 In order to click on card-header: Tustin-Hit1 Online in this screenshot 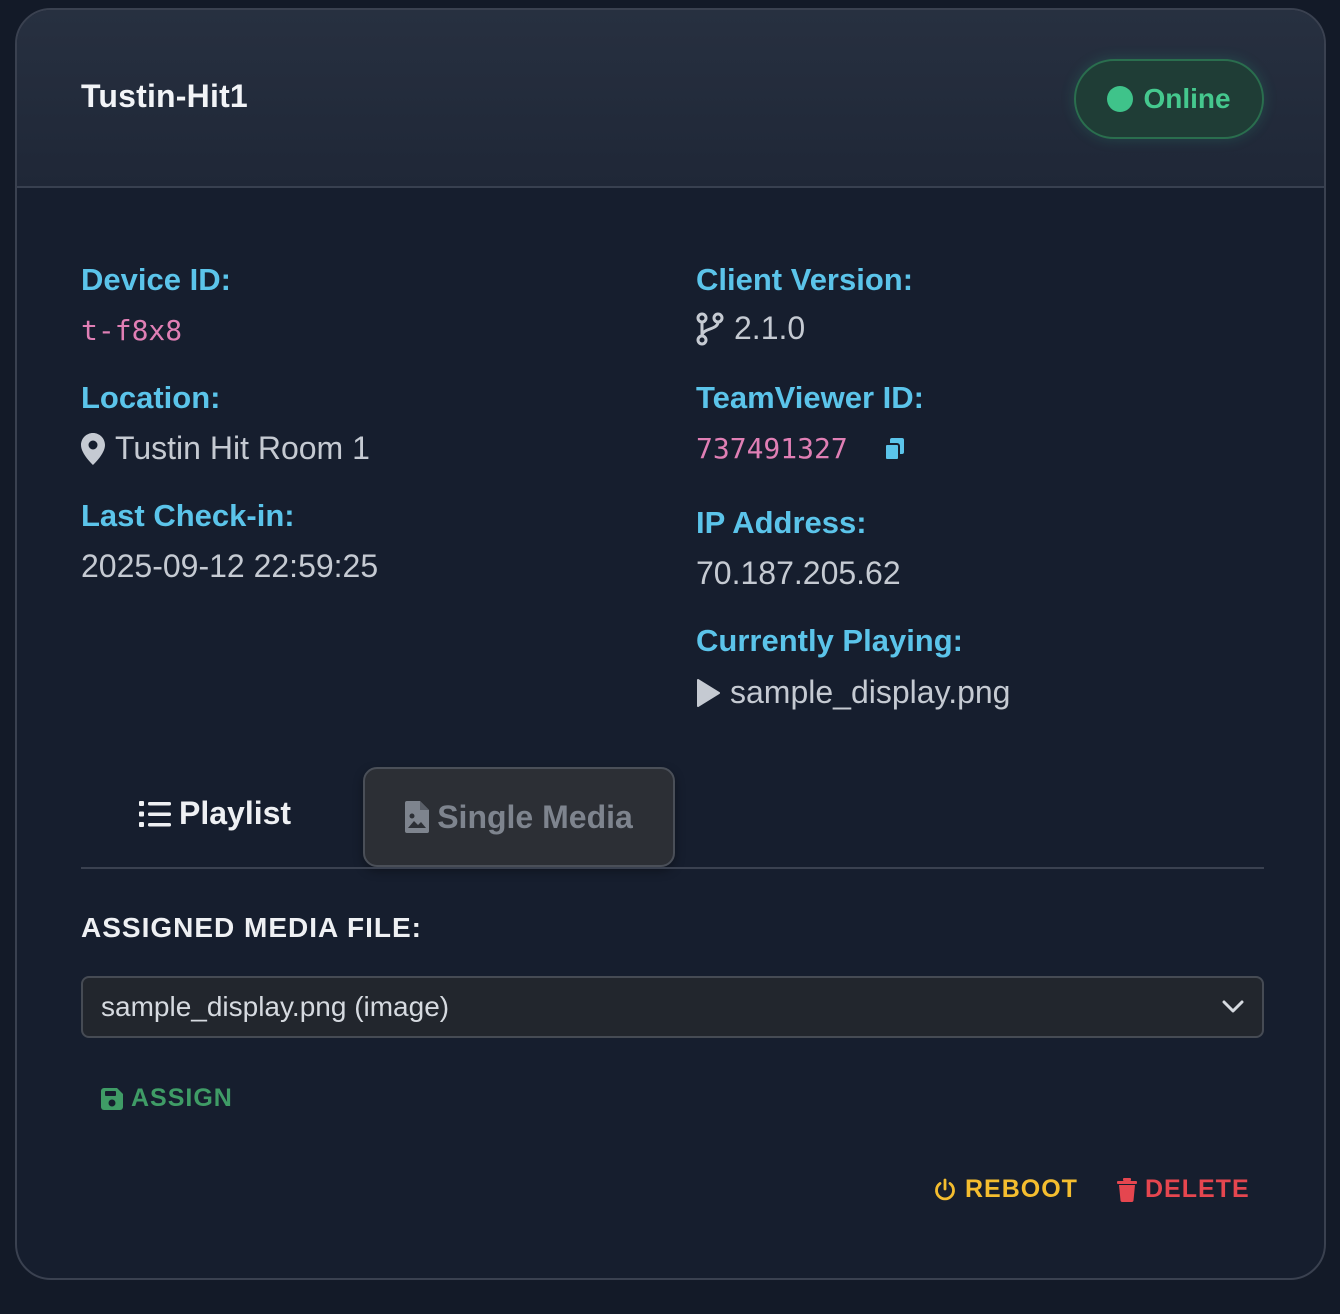, I will do `click(670, 99)`.